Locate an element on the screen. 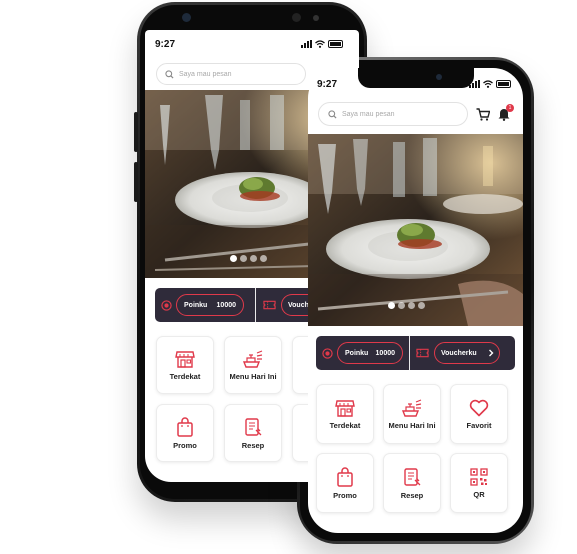 Image resolution: width=577 pixels, height=554 pixels. back-phone-side-button is located at coordinates (136, 132).